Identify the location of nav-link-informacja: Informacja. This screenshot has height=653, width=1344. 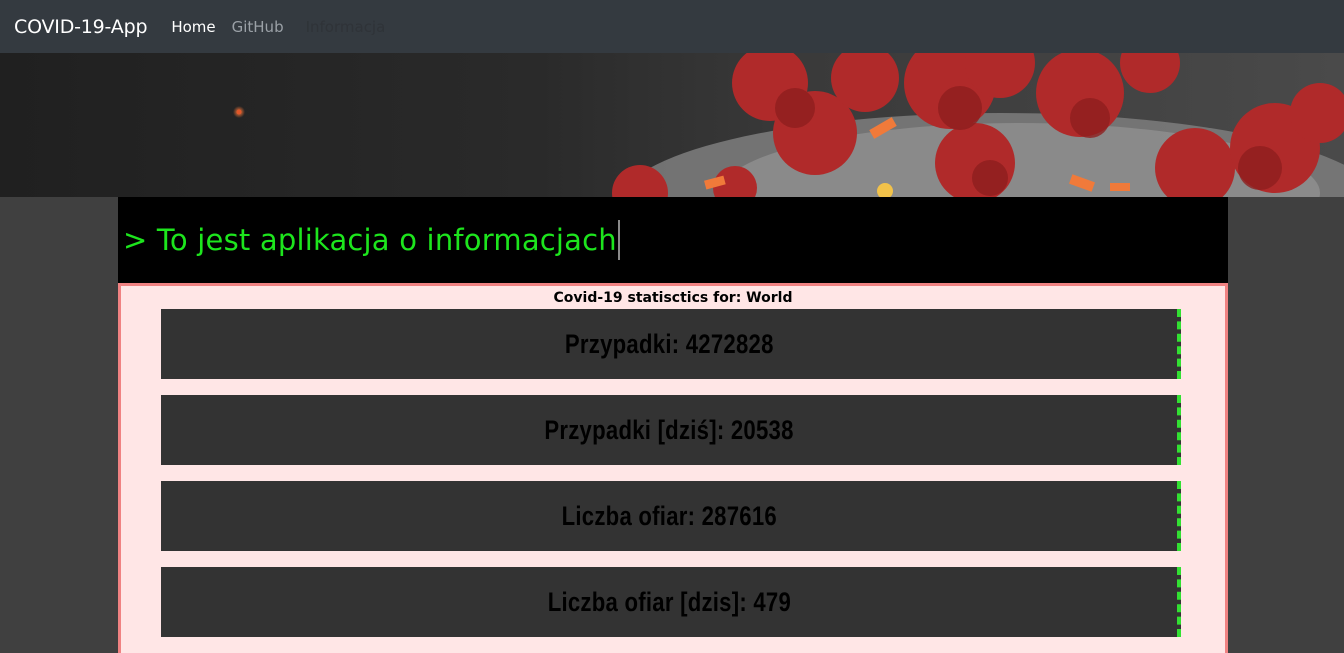
(346, 27).